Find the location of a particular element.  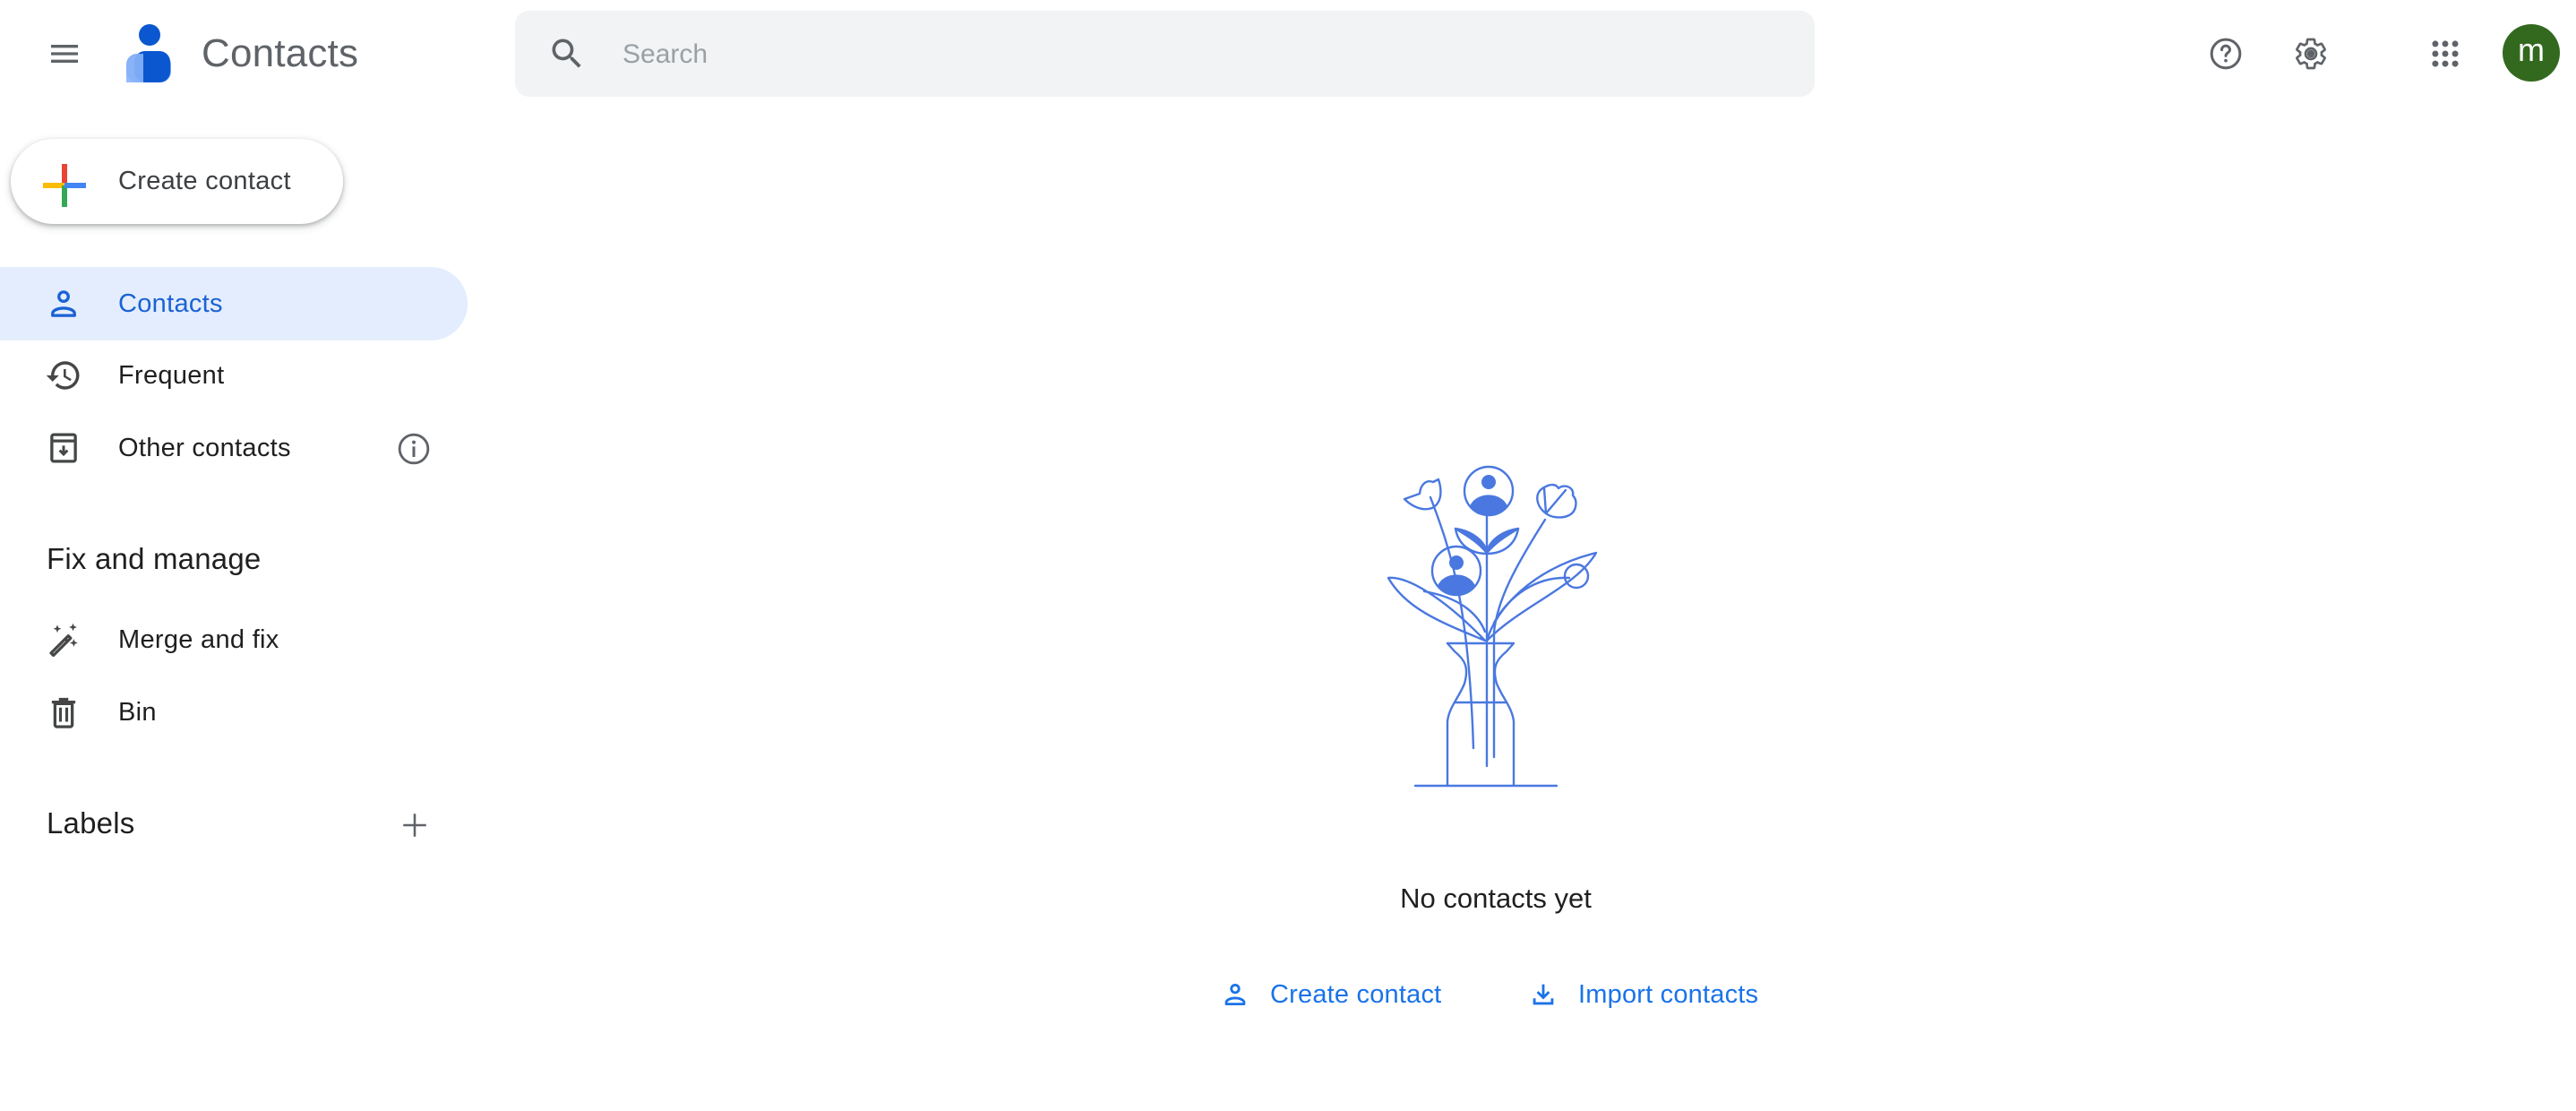

top-person-avatar is located at coordinates (1489, 491).